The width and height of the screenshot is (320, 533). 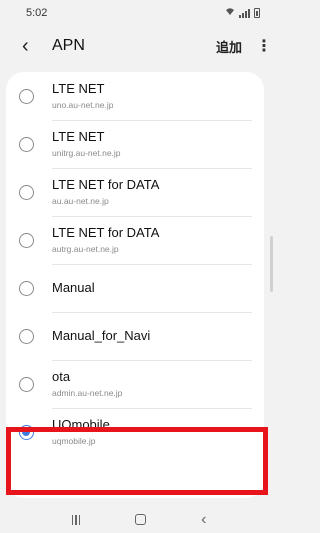 I want to click on signal-icon, so click(x=244, y=13).